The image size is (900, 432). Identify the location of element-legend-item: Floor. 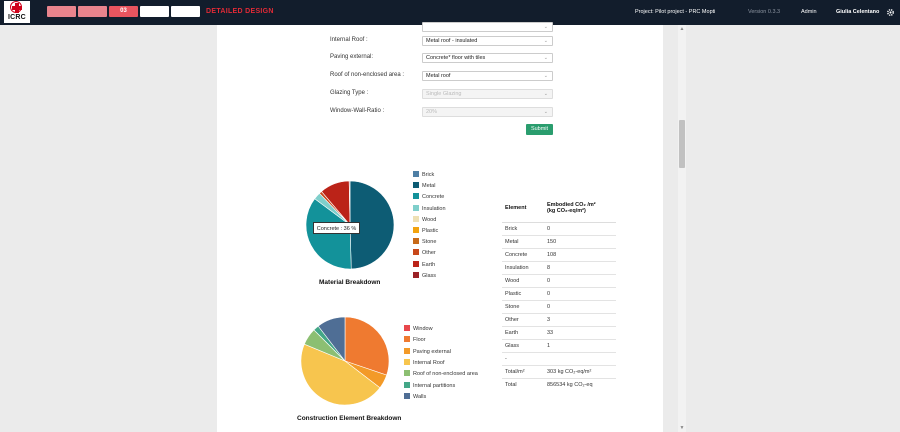
(415, 339).